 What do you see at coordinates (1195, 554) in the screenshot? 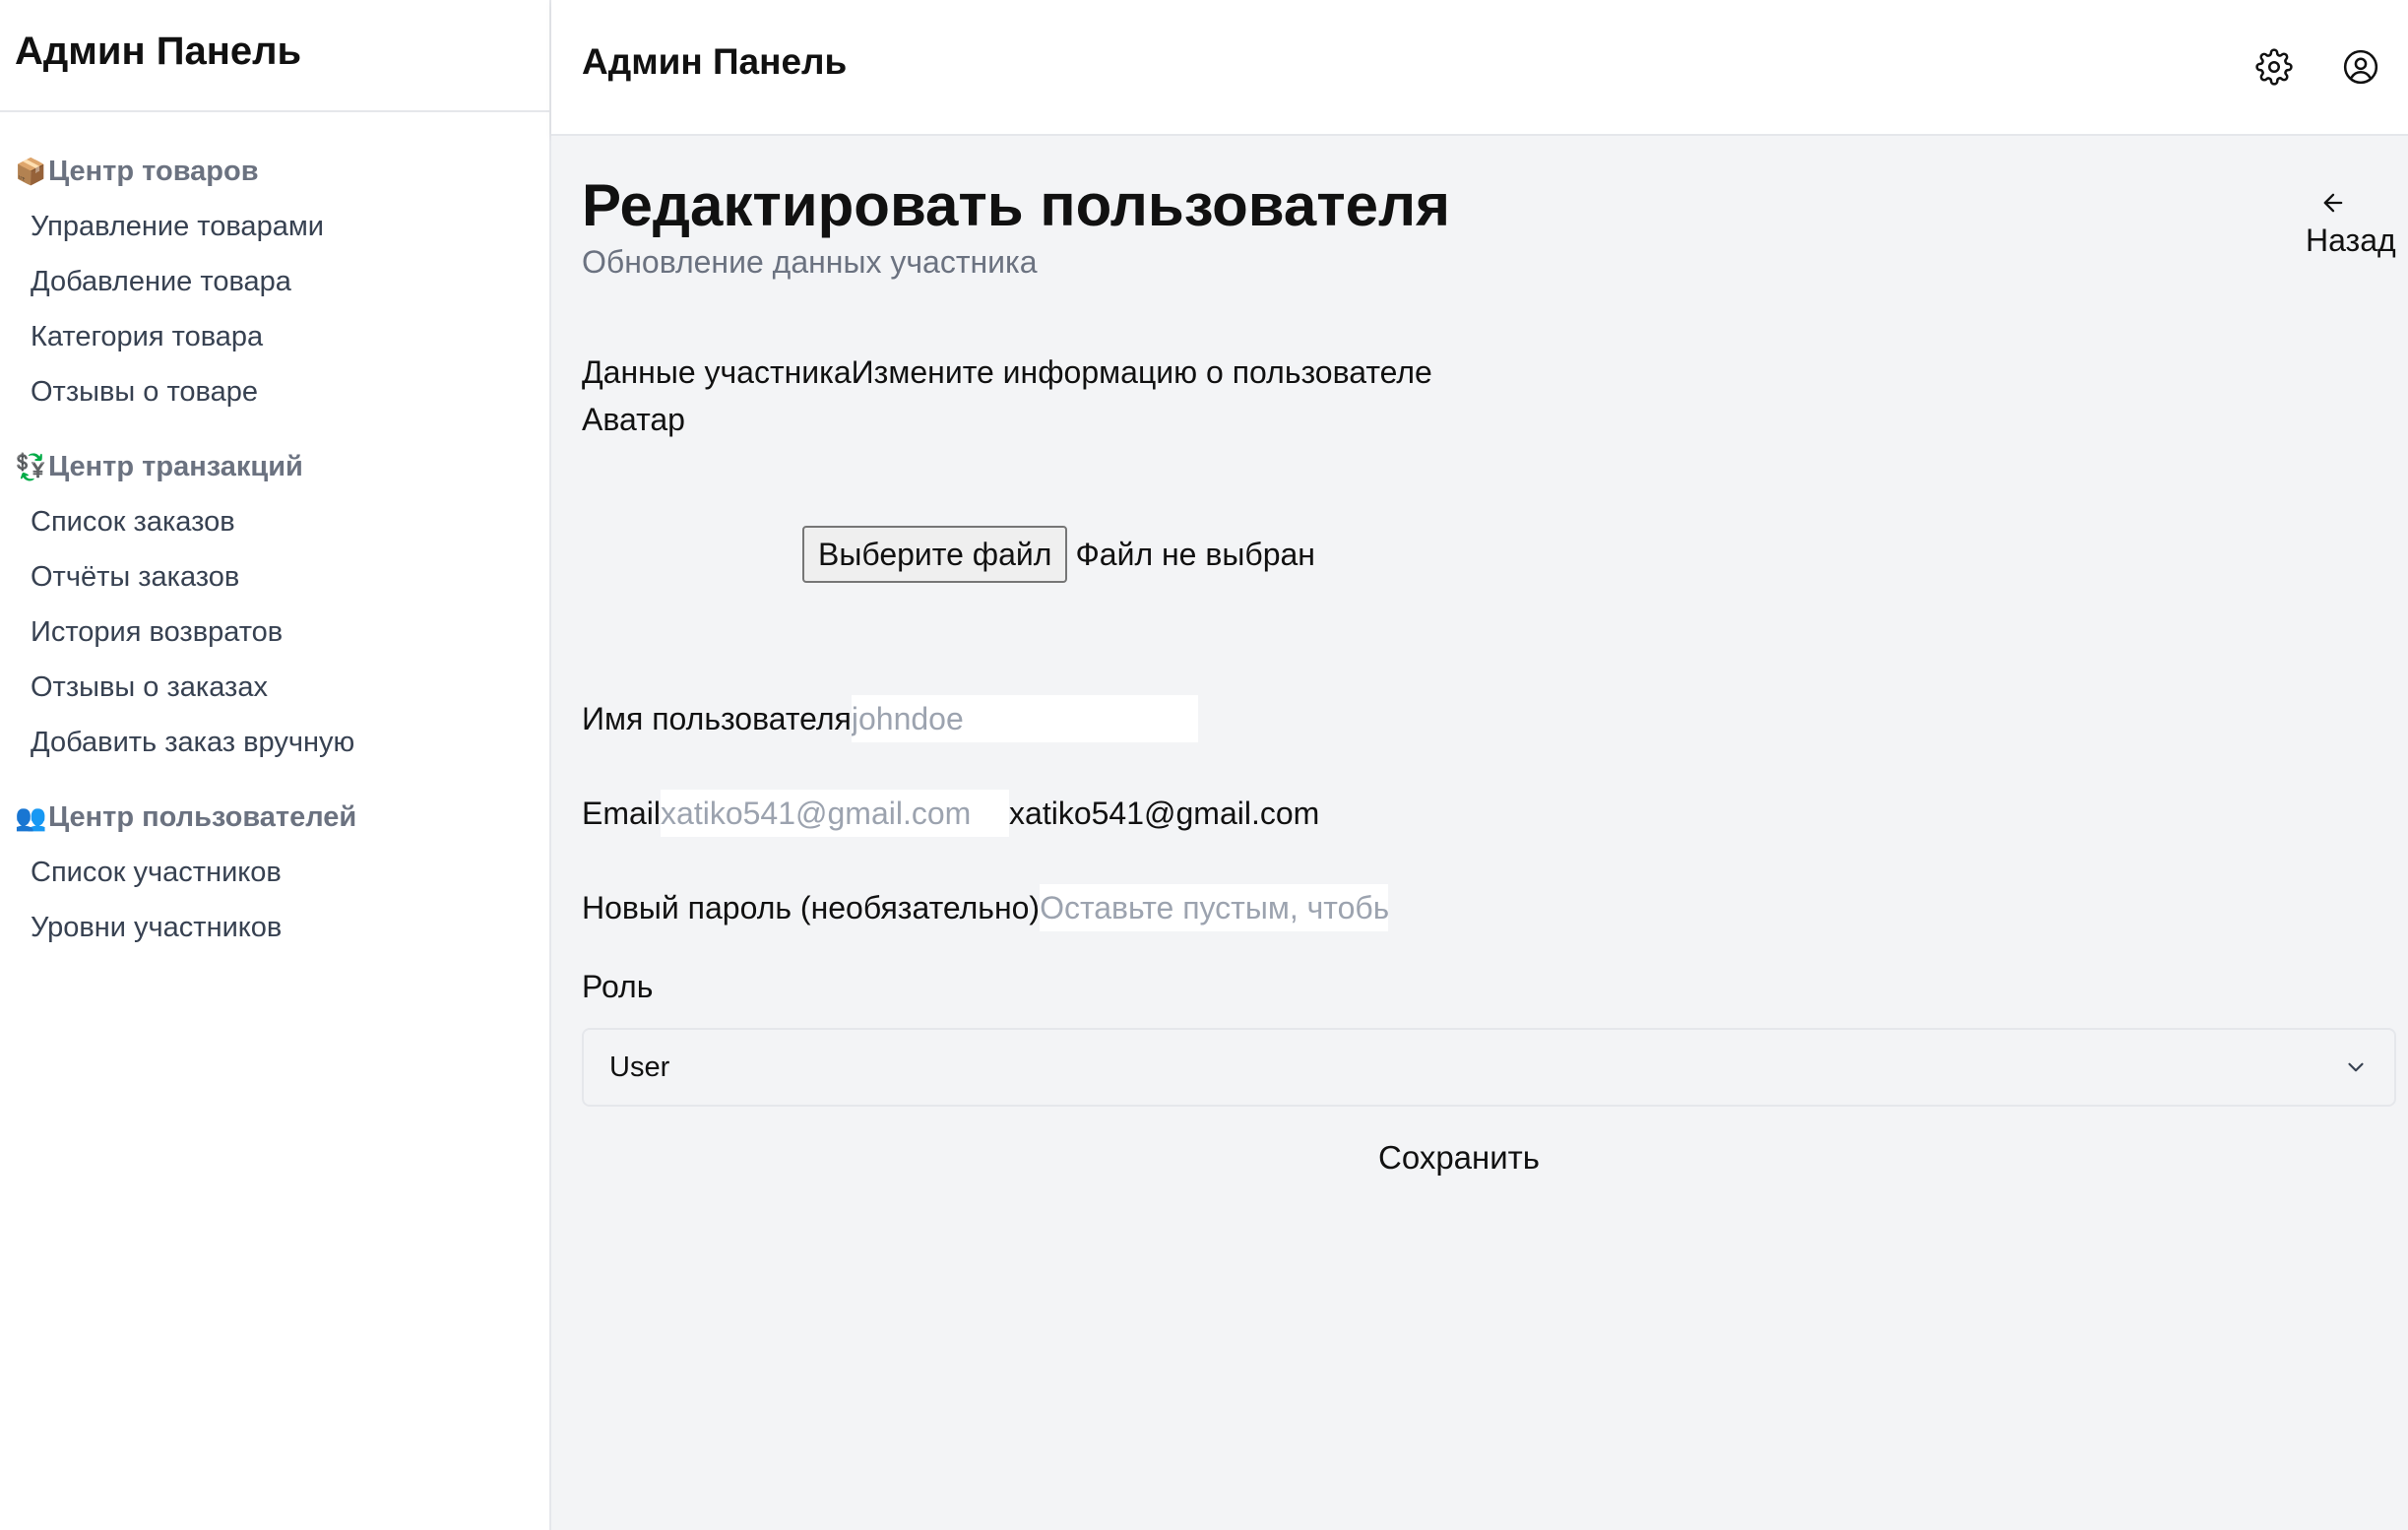
I see `file-status: Файл не выбран` at bounding box center [1195, 554].